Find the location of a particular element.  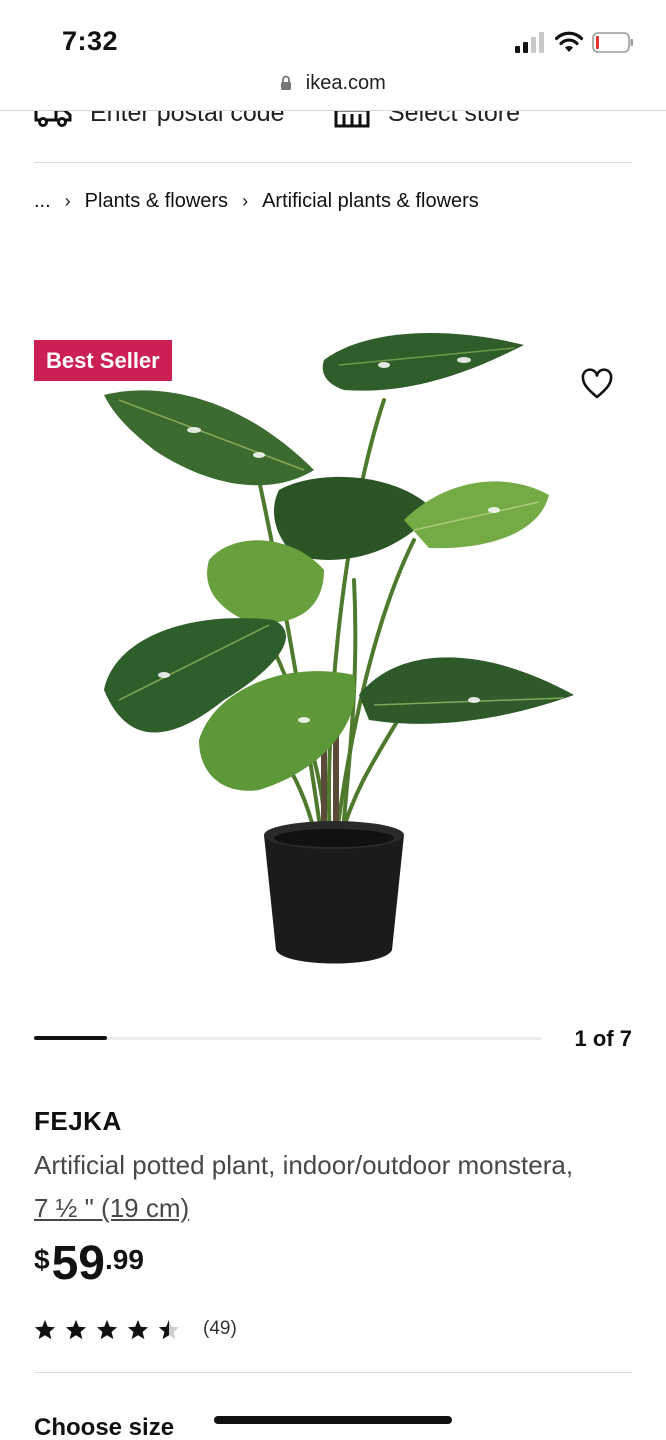

breadcrumb-item-plants-flowers: Plants & flowers is located at coordinates (156, 201).